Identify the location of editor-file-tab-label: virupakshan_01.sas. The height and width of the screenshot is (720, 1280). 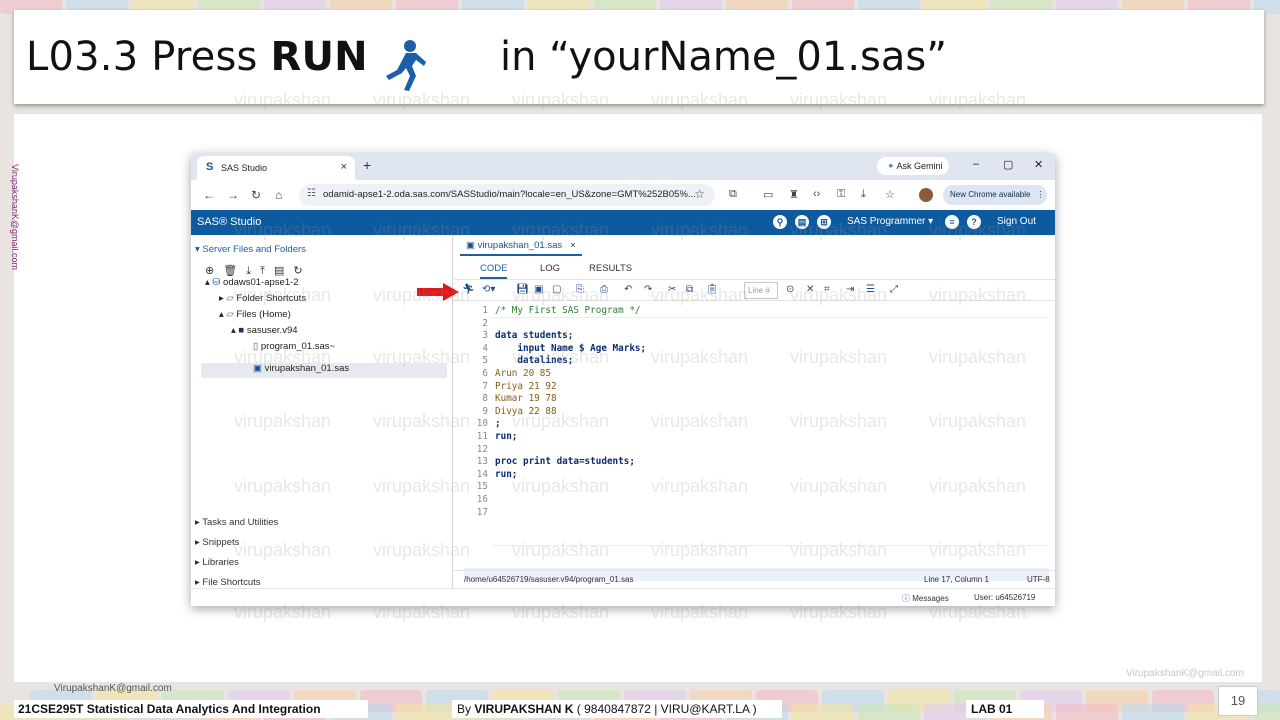
(520, 245).